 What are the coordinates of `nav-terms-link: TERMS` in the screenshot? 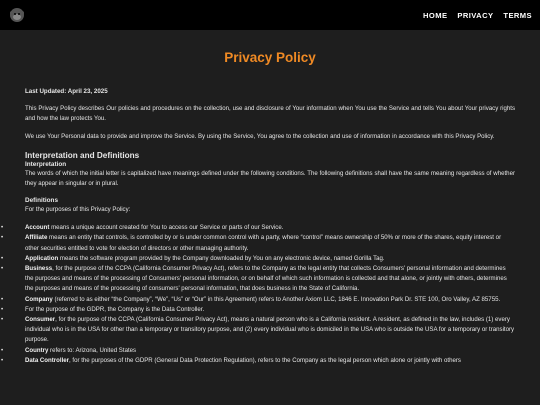 It's located at (517, 15).